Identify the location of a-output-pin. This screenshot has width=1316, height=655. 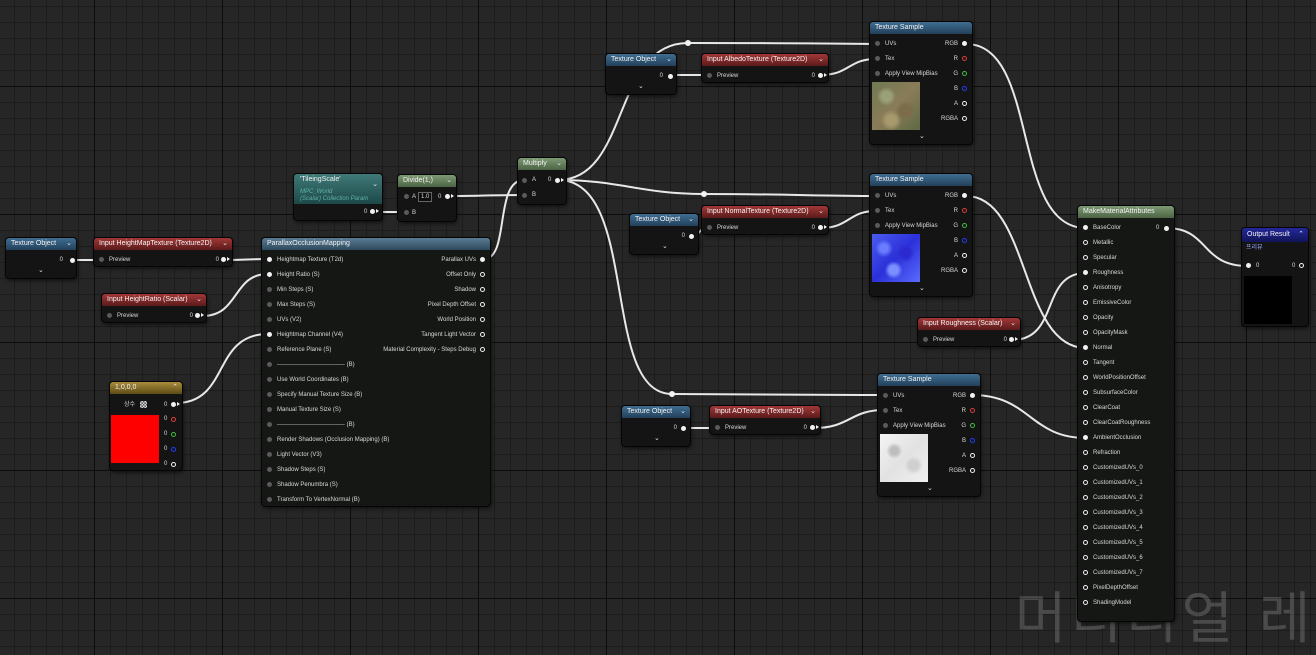
(173, 464).